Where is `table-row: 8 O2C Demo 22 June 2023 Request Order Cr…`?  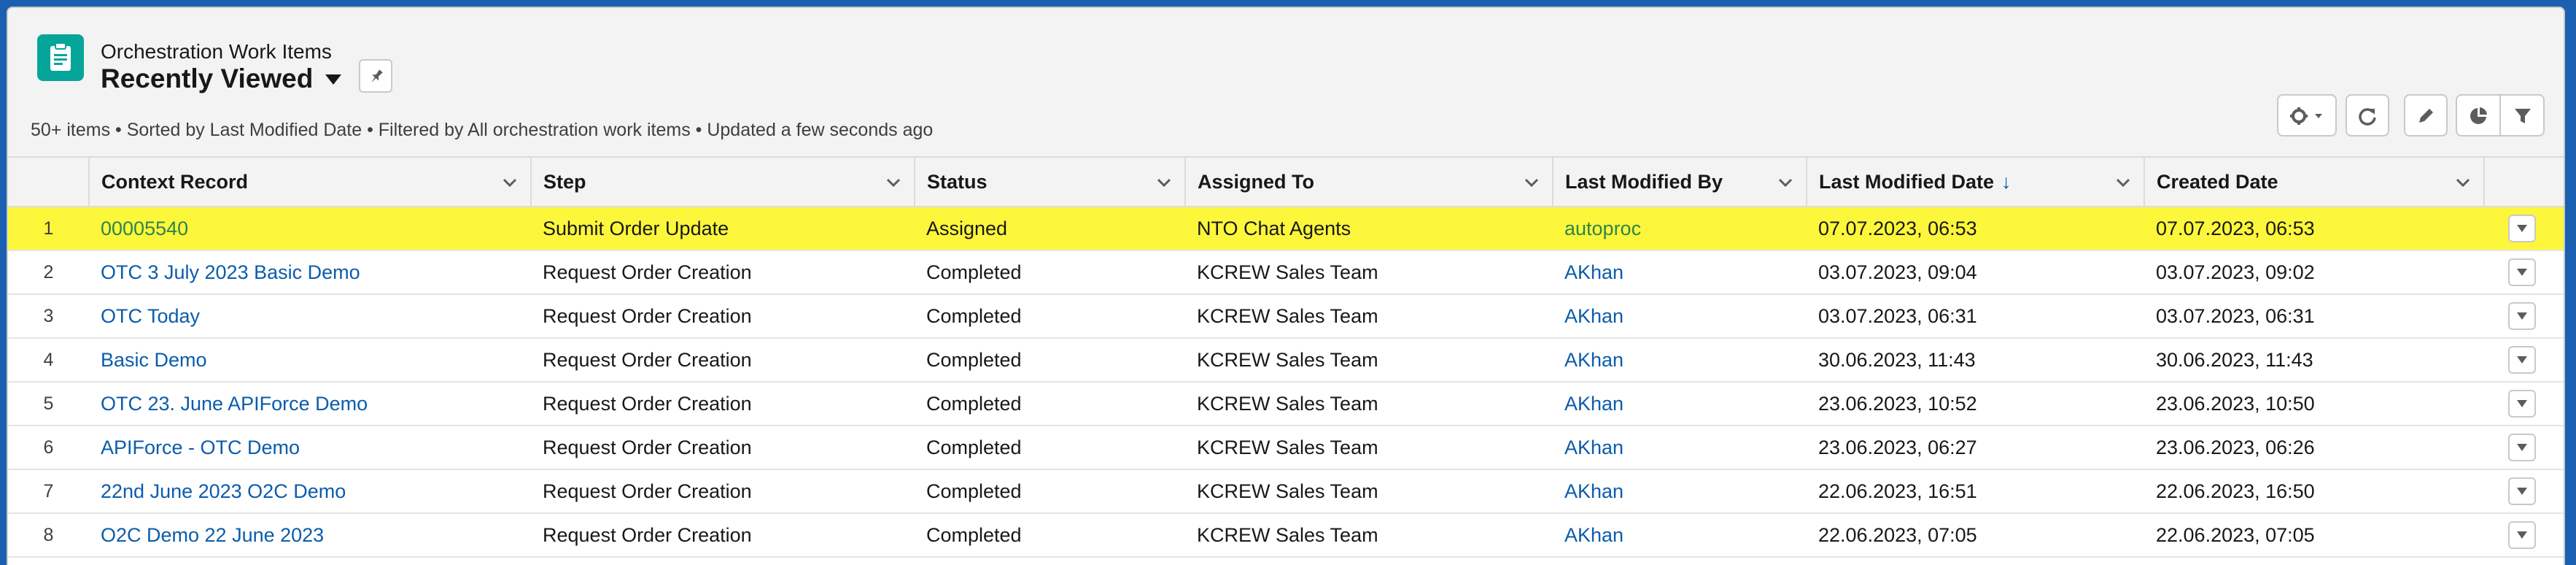 table-row: 8 O2C Demo 22 June 2023 Request Order Cr… is located at coordinates (1286, 535).